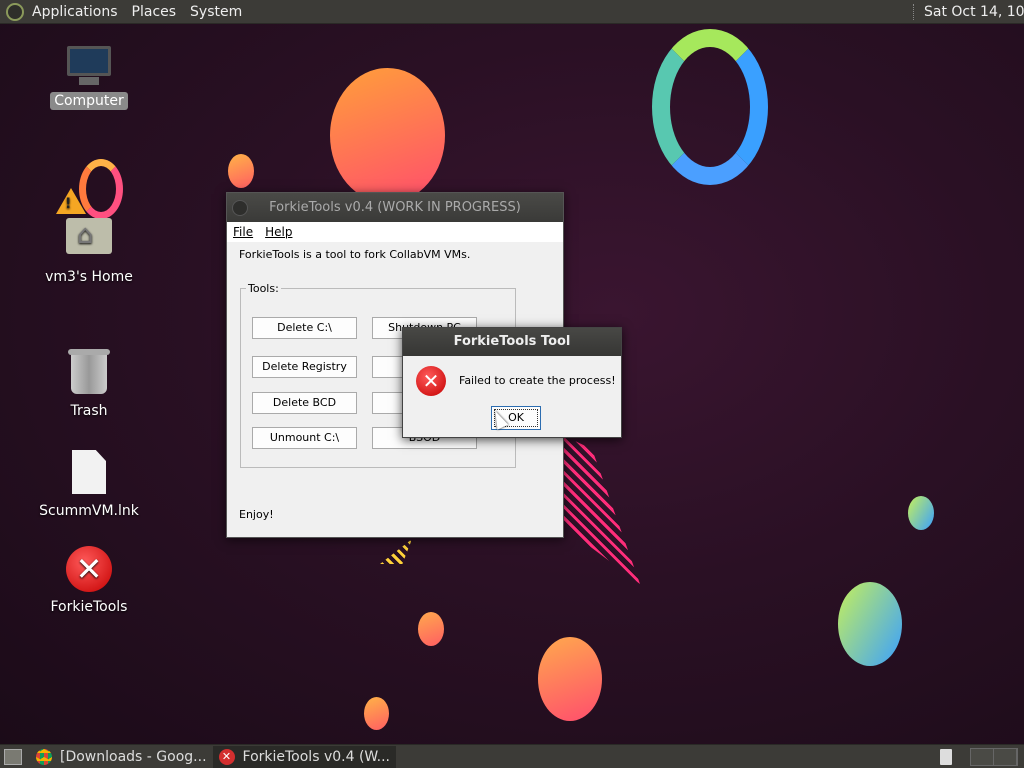 This screenshot has height=768, width=1024. Describe the element at coordinates (710, 107) in the screenshot. I see `wallpaper-ring` at that location.